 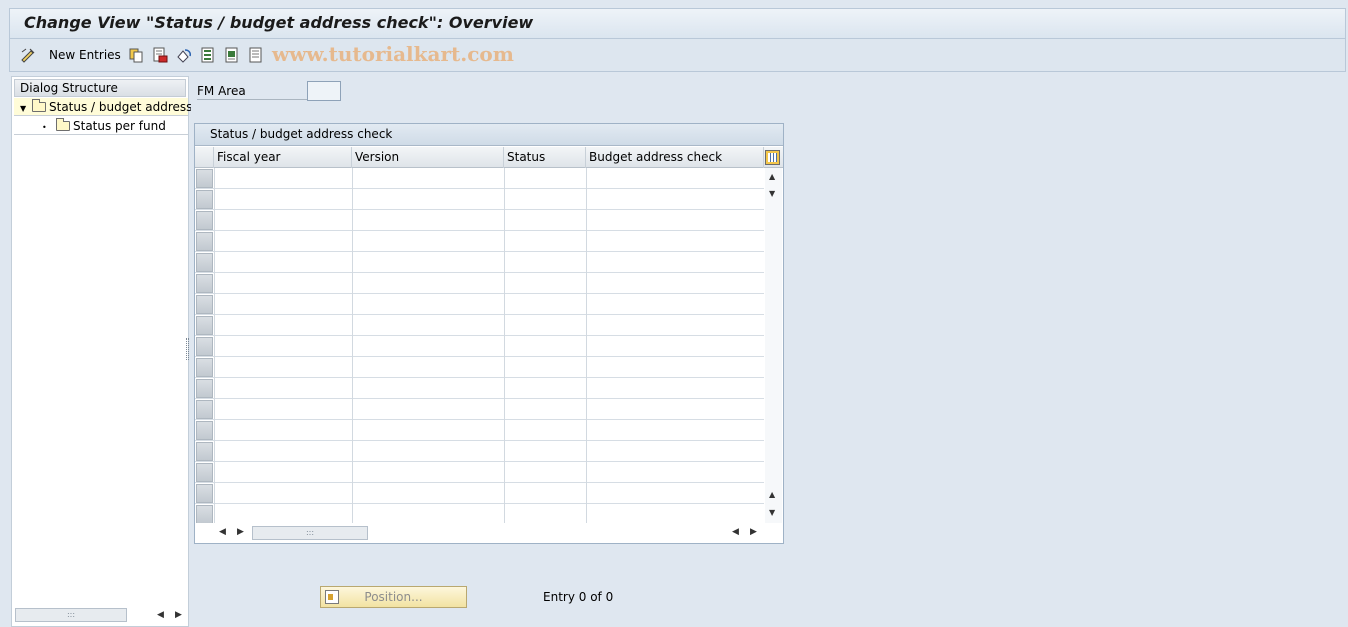 What do you see at coordinates (324, 91) in the screenshot?
I see `fm-area-input` at bounding box center [324, 91].